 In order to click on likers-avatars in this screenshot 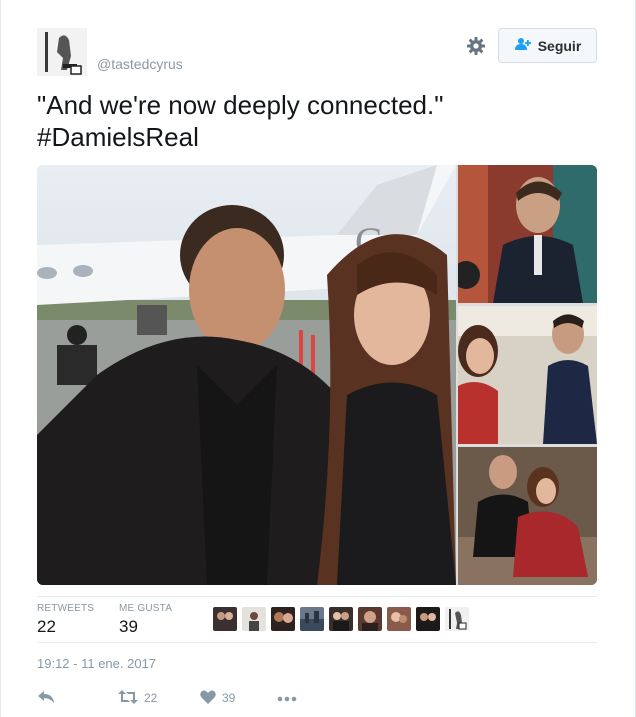, I will do `click(341, 619)`.